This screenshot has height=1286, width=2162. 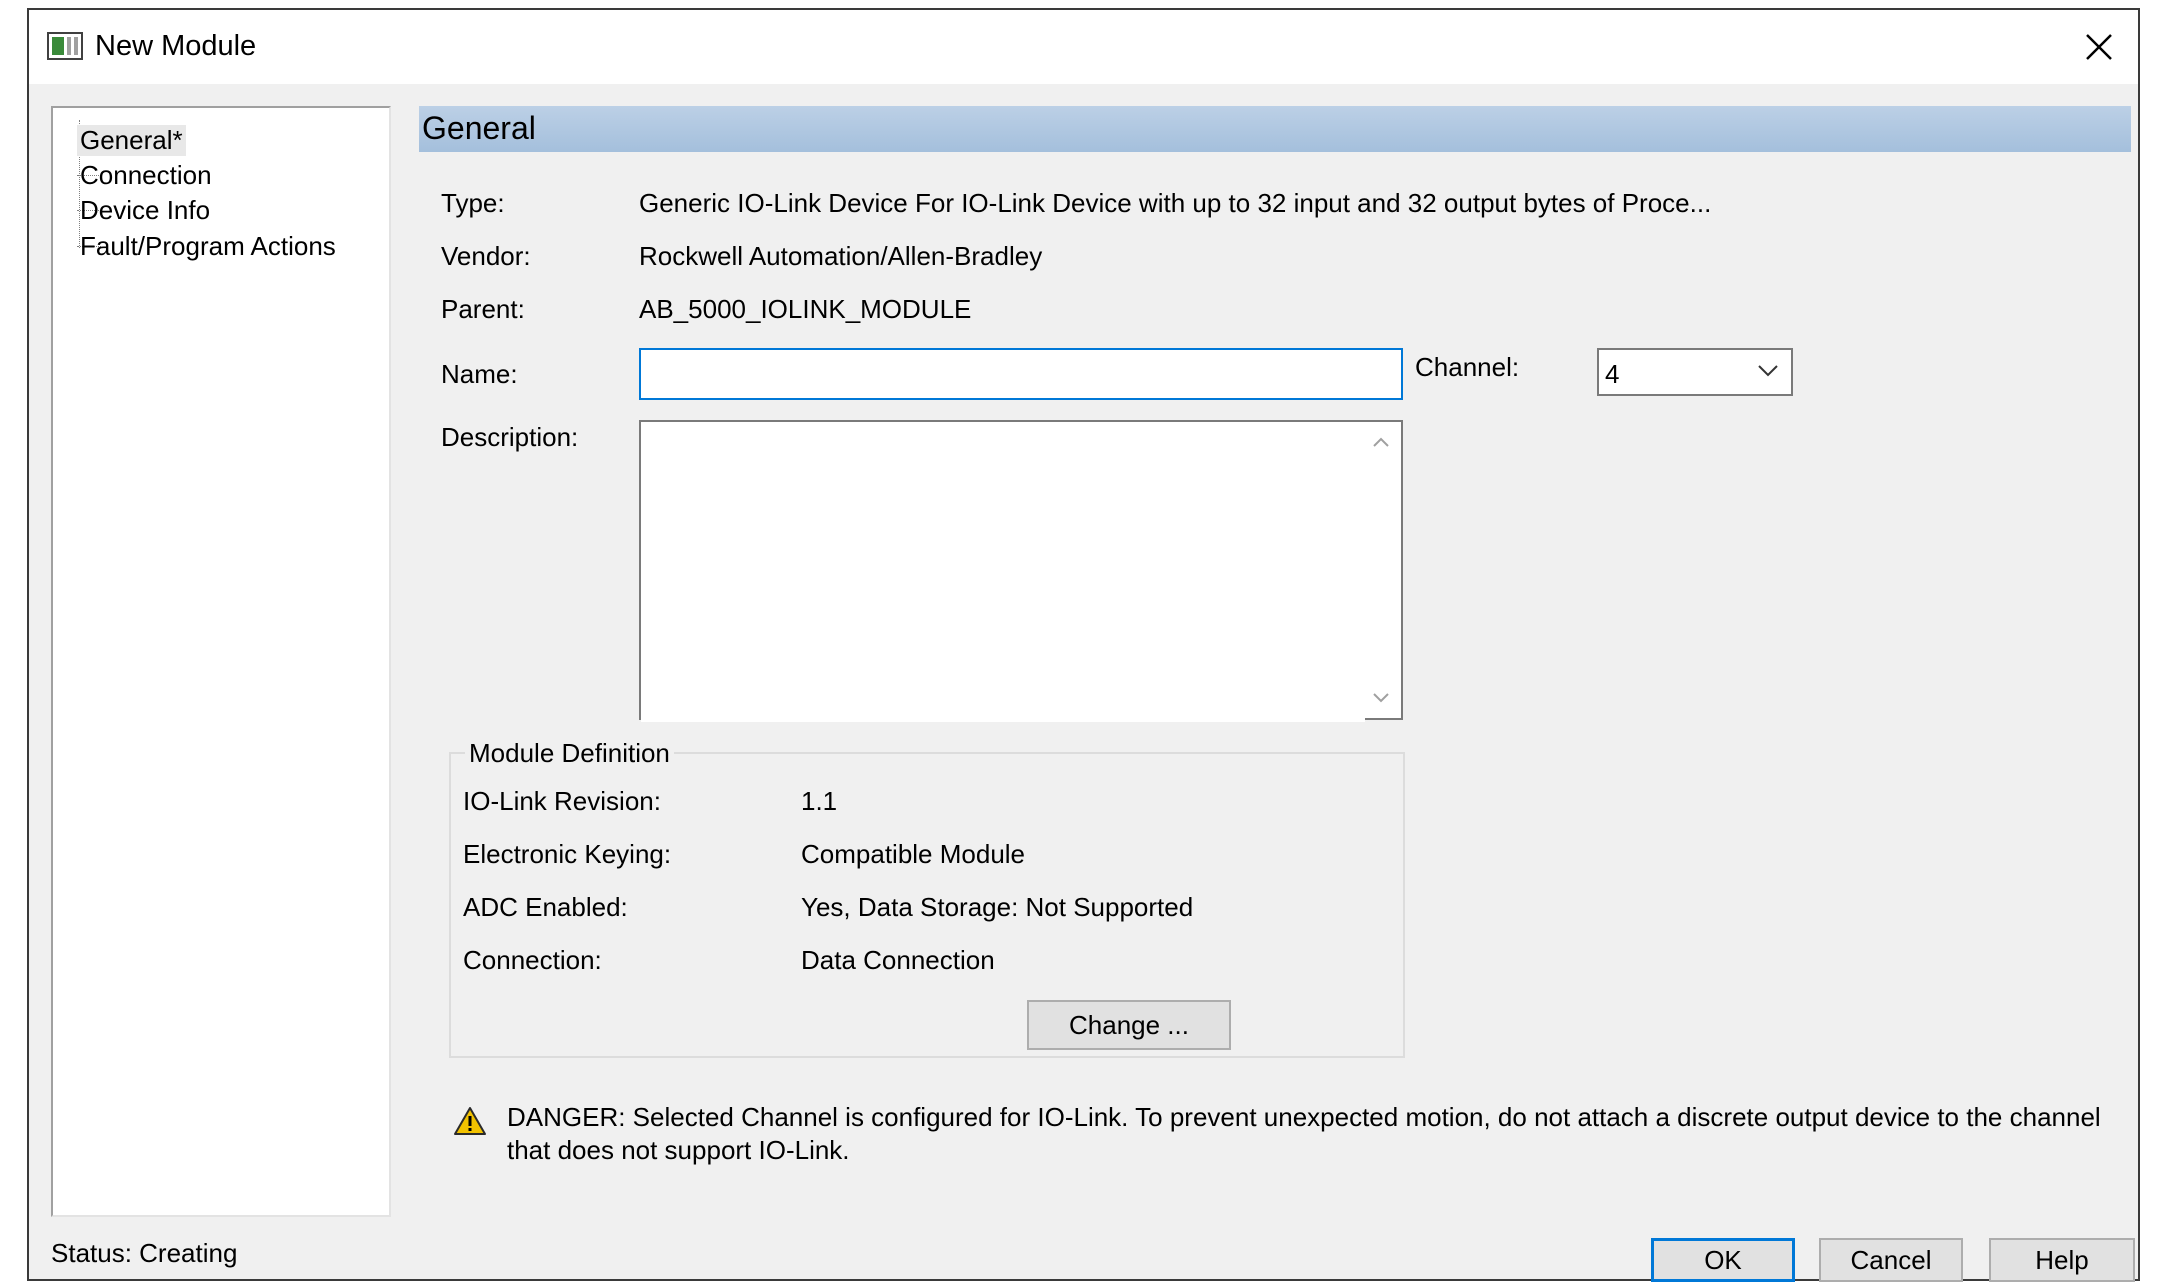 I want to click on channel-value: 4, so click(x=1612, y=374).